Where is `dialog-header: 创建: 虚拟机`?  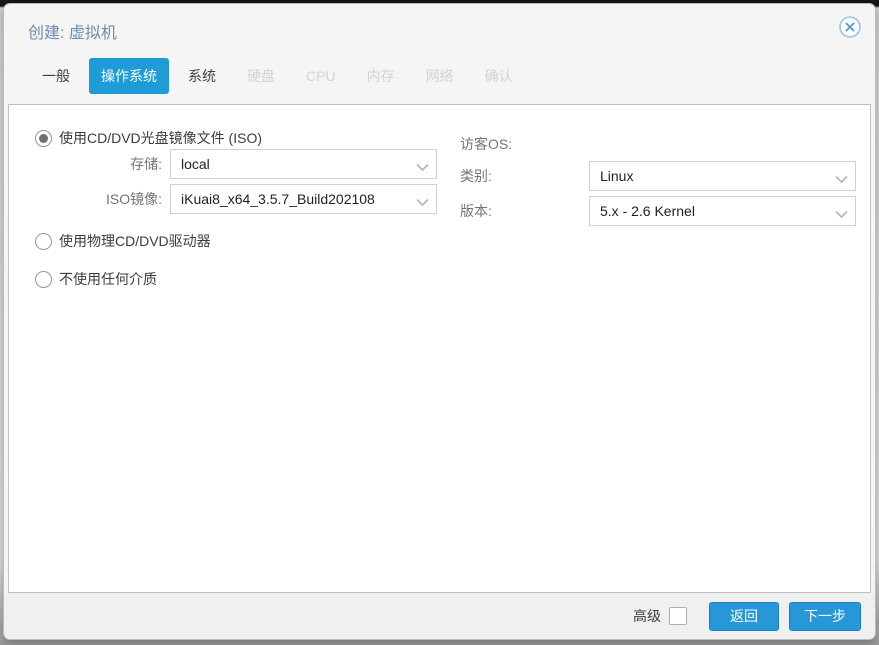
dialog-header: 创建: 虚拟机 is located at coordinates (439, 29).